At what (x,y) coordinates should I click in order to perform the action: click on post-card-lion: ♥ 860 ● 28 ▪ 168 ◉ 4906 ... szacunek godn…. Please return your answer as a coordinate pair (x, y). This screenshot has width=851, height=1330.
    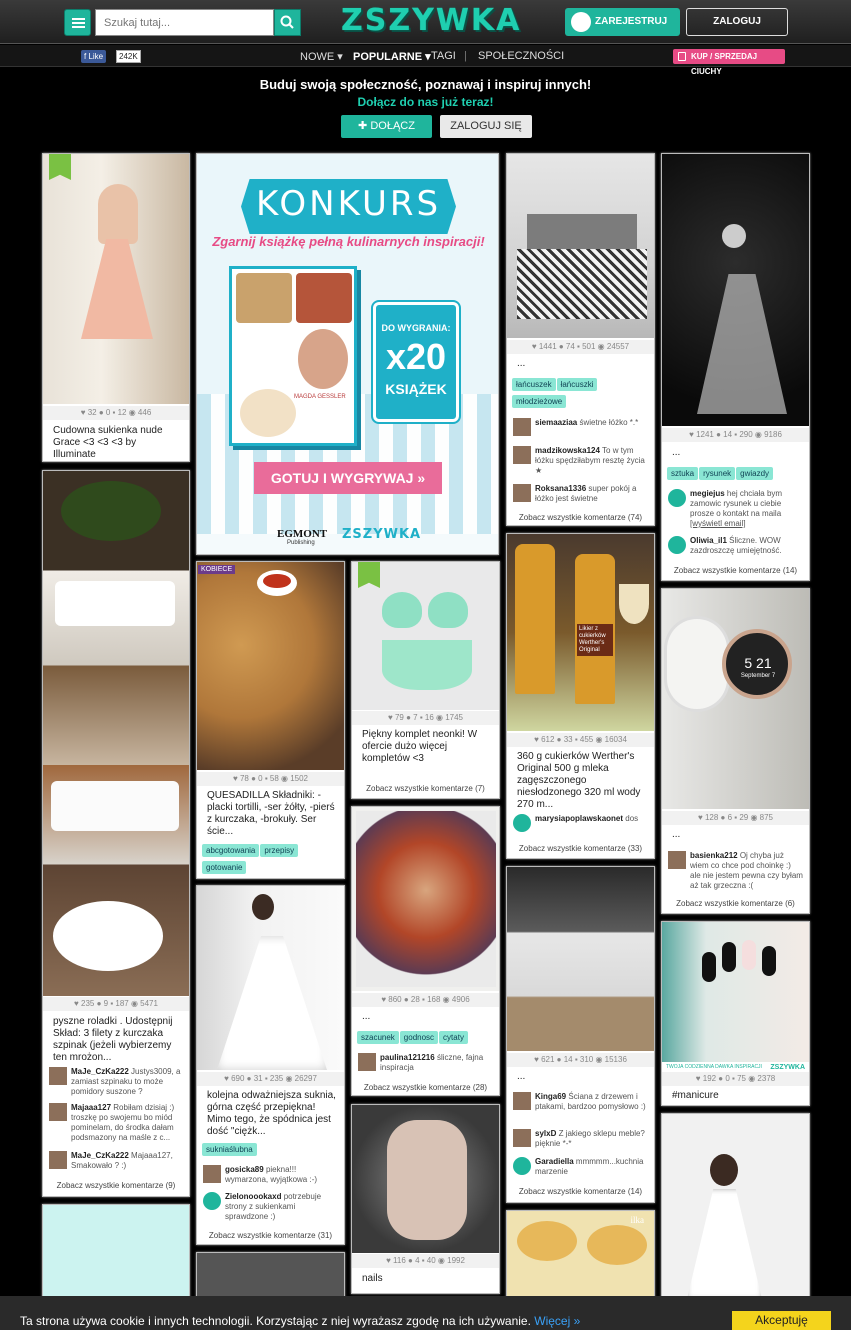
    Looking at the image, I should click on (425, 951).